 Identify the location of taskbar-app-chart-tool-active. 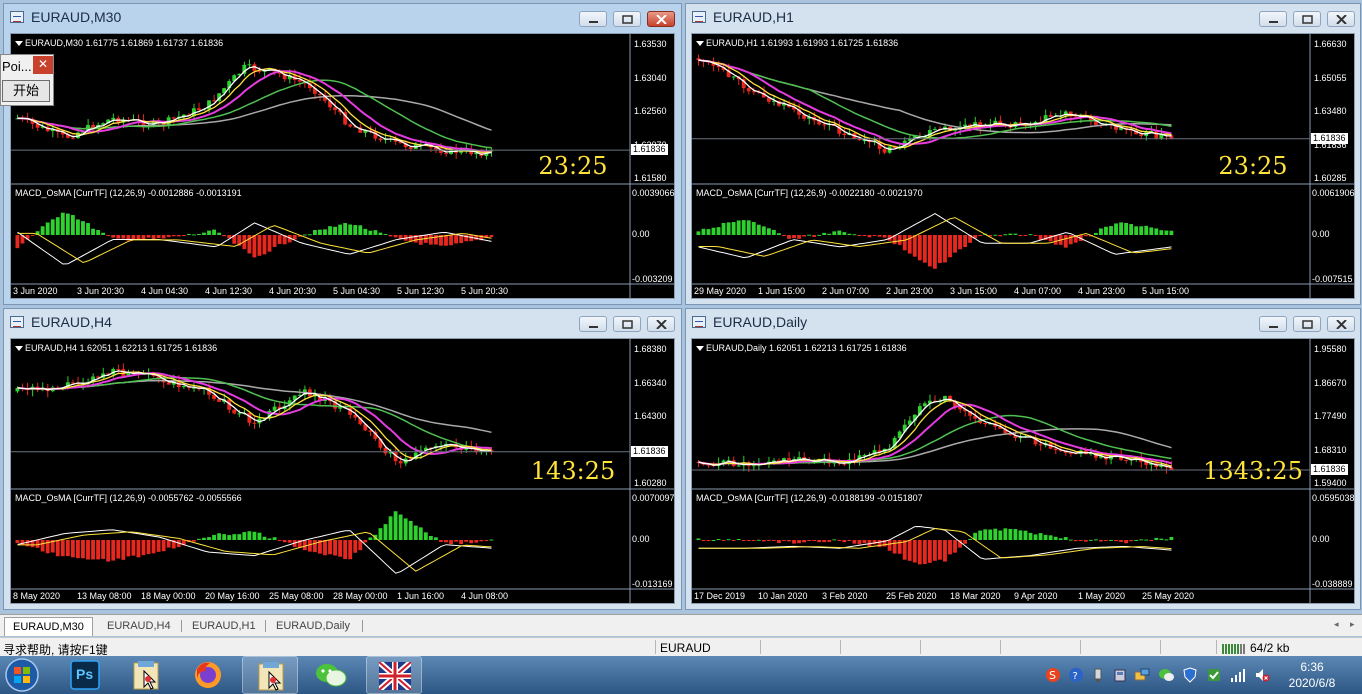
(270, 675).